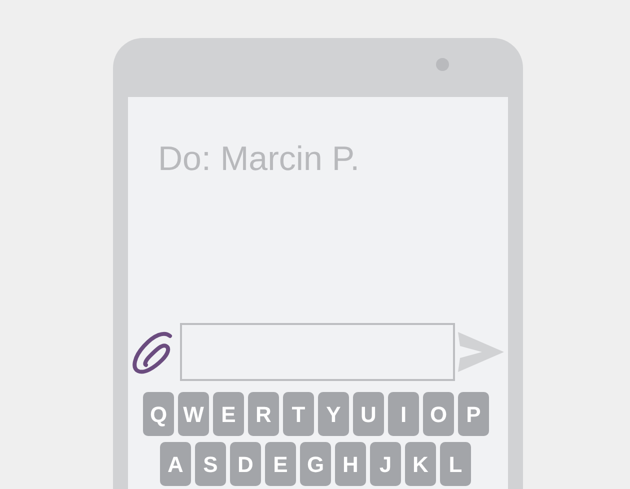 This screenshot has height=489, width=630. What do you see at coordinates (210, 464) in the screenshot?
I see `keyboard-key: S` at bounding box center [210, 464].